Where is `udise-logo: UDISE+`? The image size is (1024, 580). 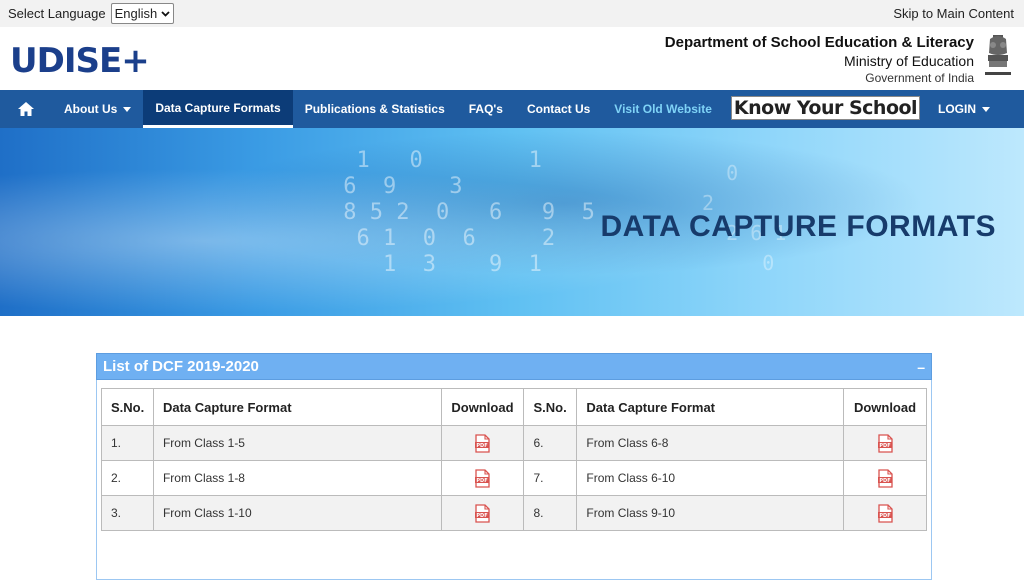
udise-logo: UDISE+ is located at coordinates (80, 61).